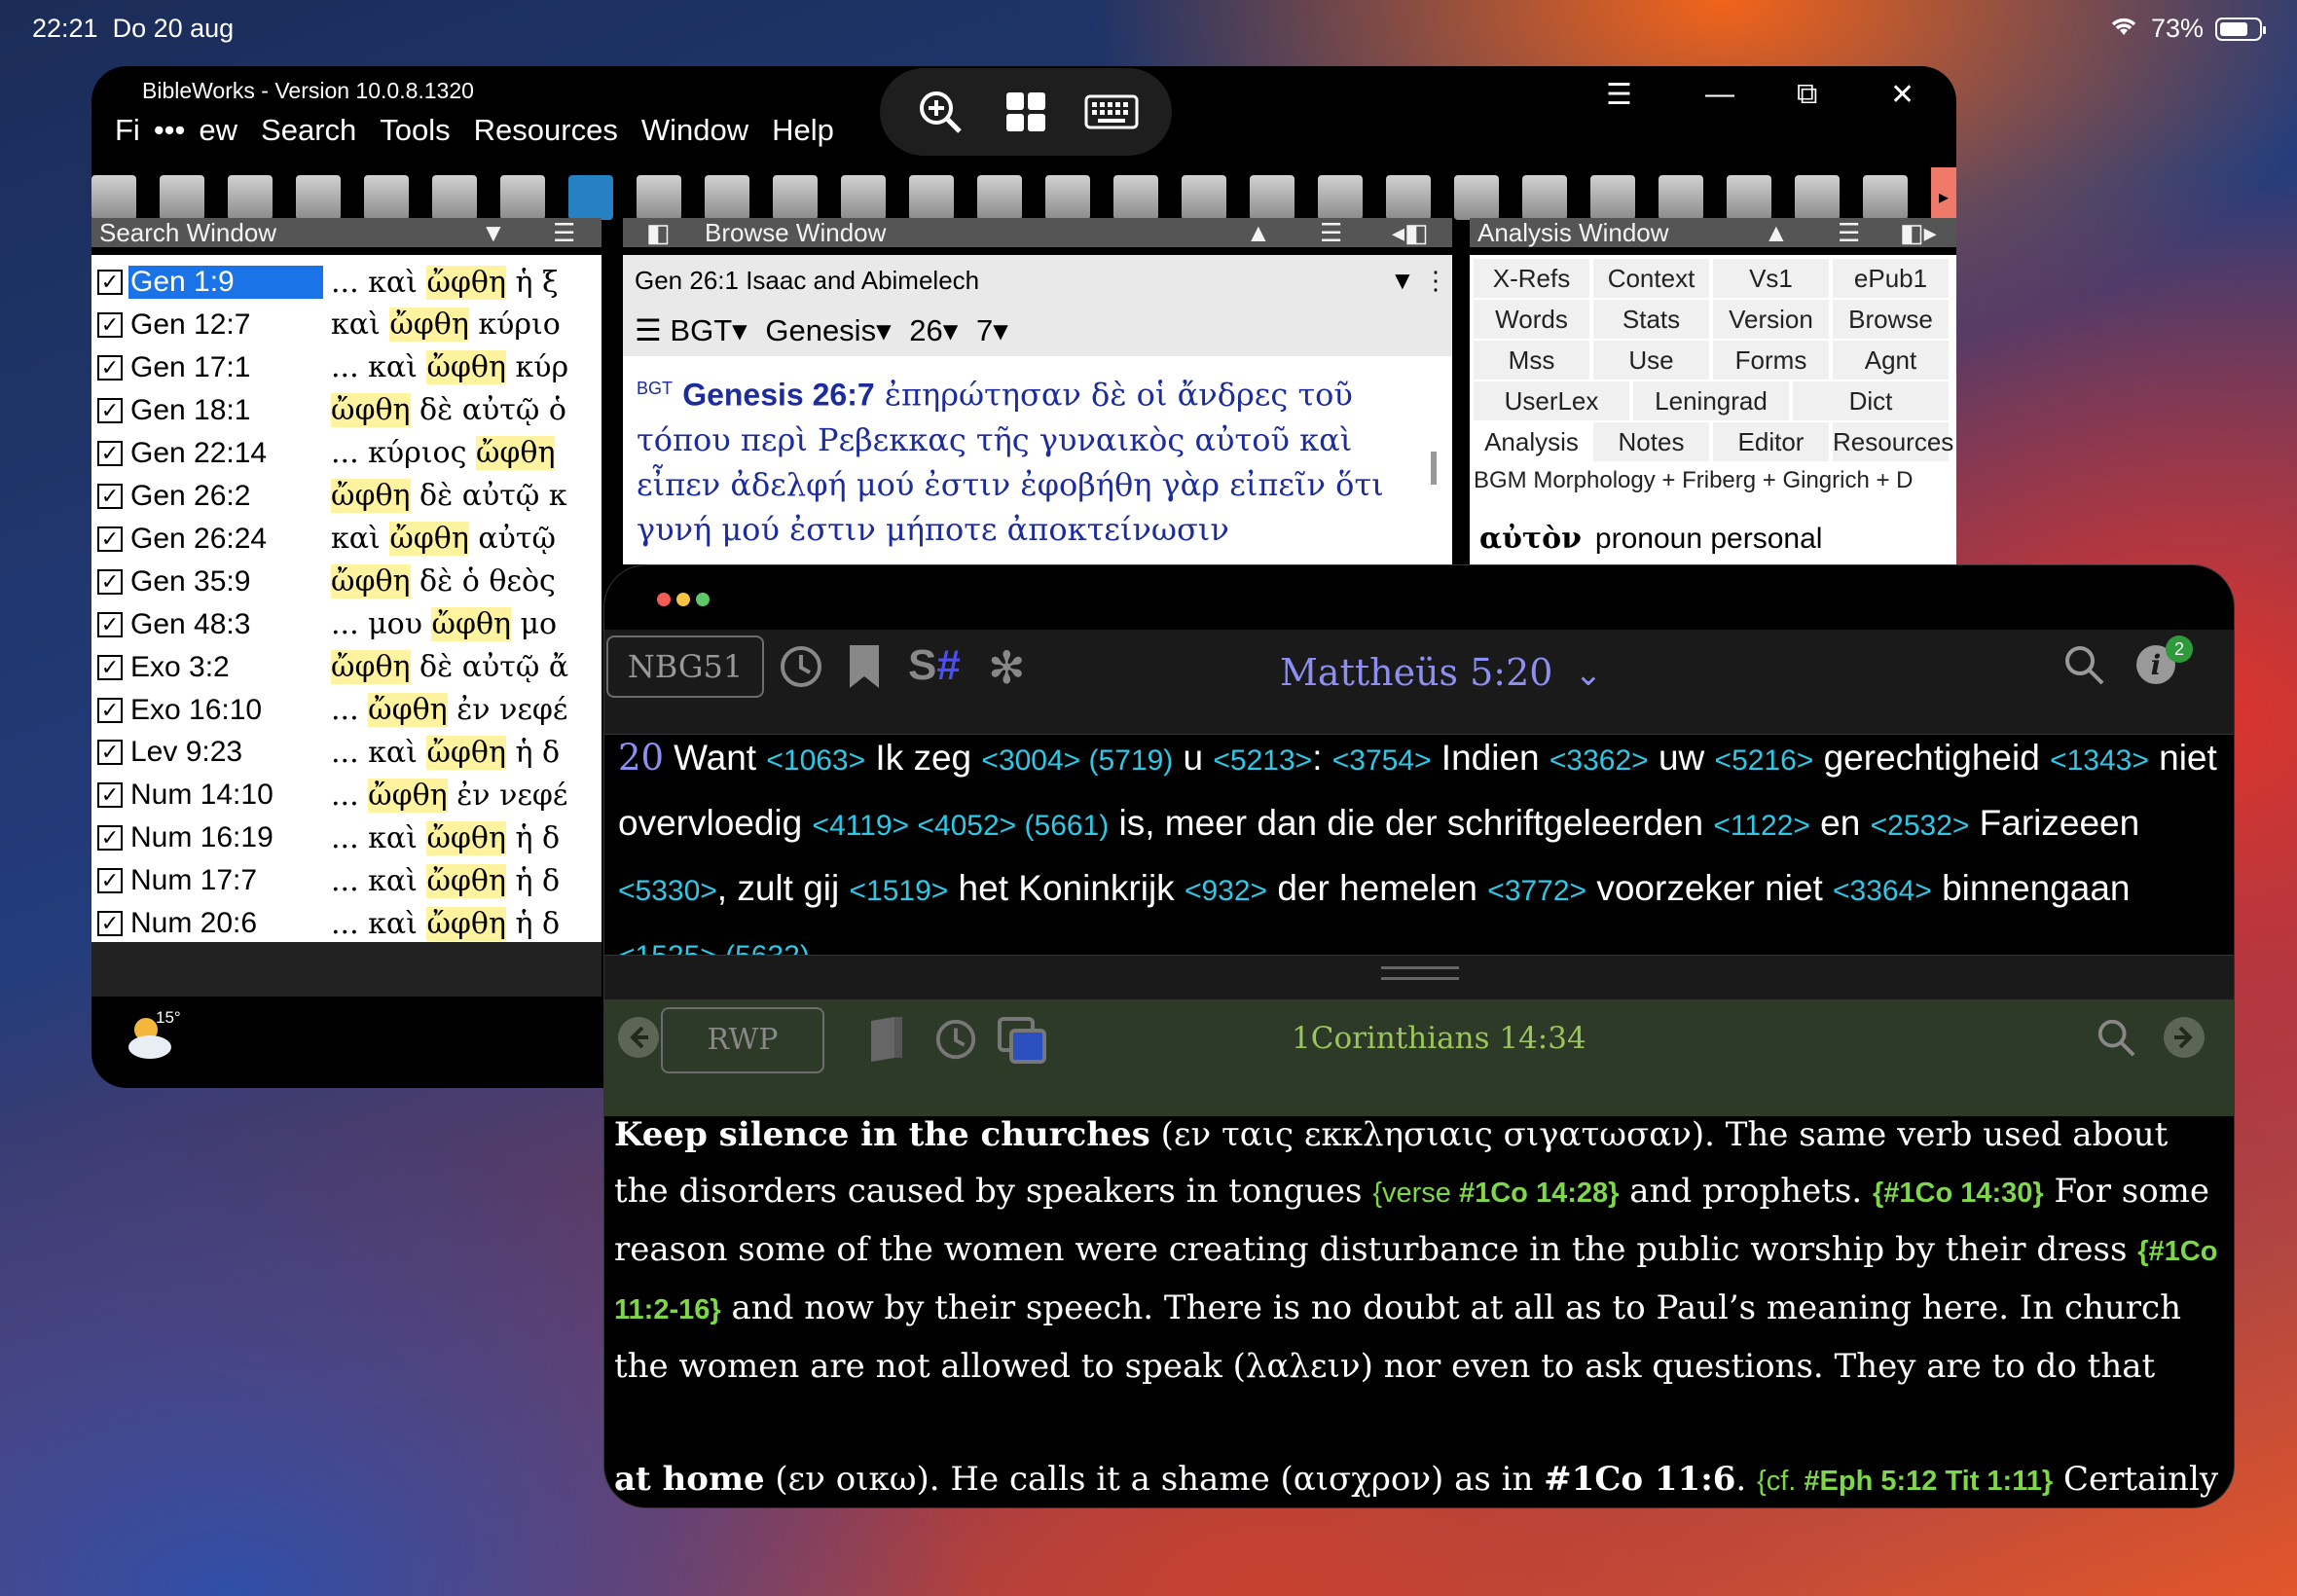 The height and width of the screenshot is (1596, 2297). Describe the element at coordinates (2184, 1040) in the screenshot. I see `forward-arrow-icon` at that location.